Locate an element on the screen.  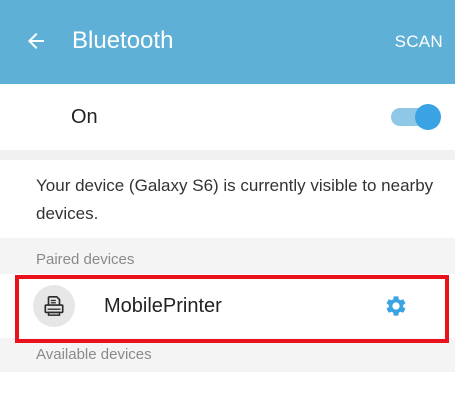
bluetooth-status-label: On is located at coordinates (84, 117).